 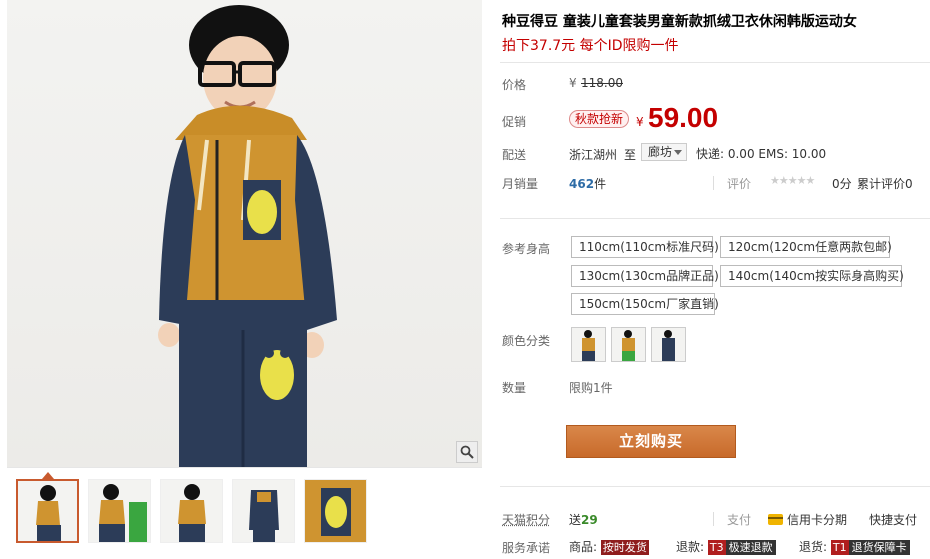 I want to click on destination-select: 廊坊, so click(x=664, y=152).